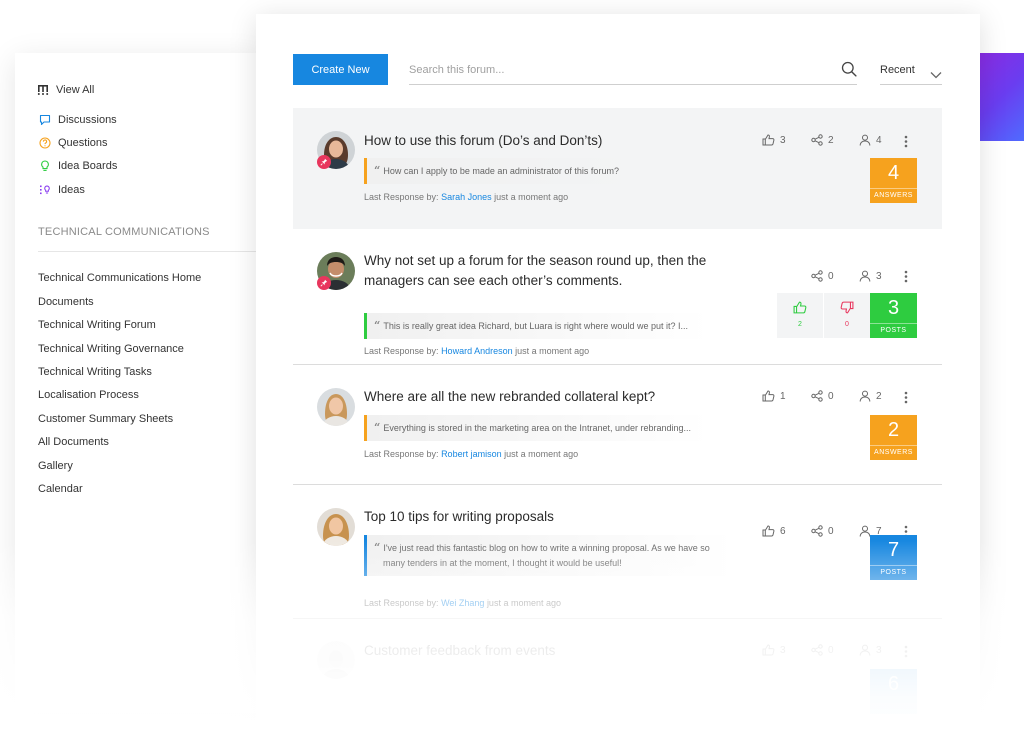 The height and width of the screenshot is (737, 1024). I want to click on sidebar-link-technical-writing-forum: Technical Writing Forum, so click(97, 325).